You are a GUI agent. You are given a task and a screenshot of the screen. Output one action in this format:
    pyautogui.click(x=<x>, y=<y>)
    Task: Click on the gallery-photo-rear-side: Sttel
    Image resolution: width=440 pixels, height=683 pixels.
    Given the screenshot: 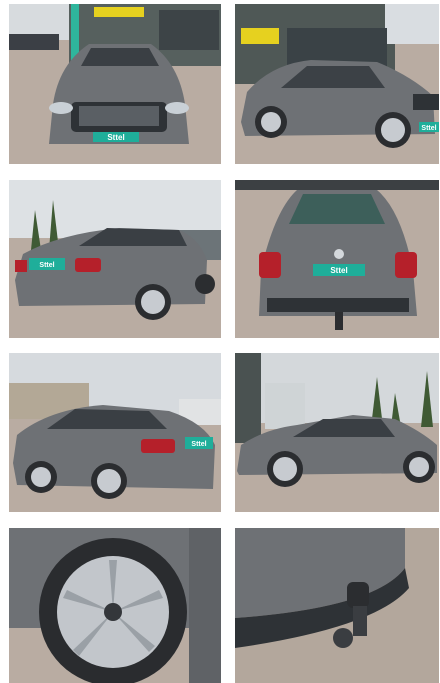 What is the action you would take?
    pyautogui.click(x=115, y=432)
    